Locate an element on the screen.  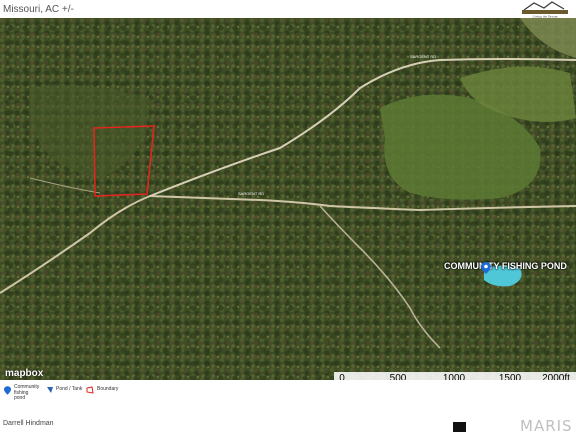
mls-logo-icon is located at coordinates (459, 427).